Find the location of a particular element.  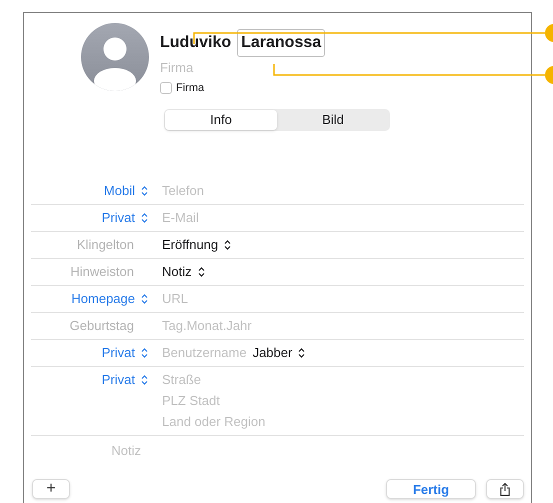

checkbox-label: Firma is located at coordinates (190, 88).